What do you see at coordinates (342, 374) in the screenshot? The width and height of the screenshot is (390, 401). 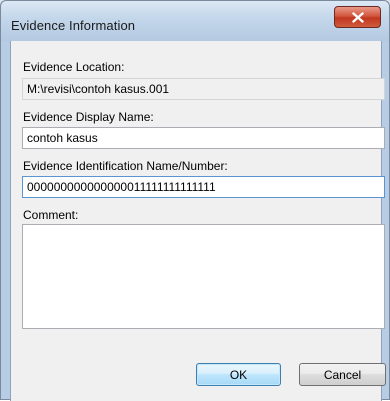 I see `cancel-button: Cancel` at bounding box center [342, 374].